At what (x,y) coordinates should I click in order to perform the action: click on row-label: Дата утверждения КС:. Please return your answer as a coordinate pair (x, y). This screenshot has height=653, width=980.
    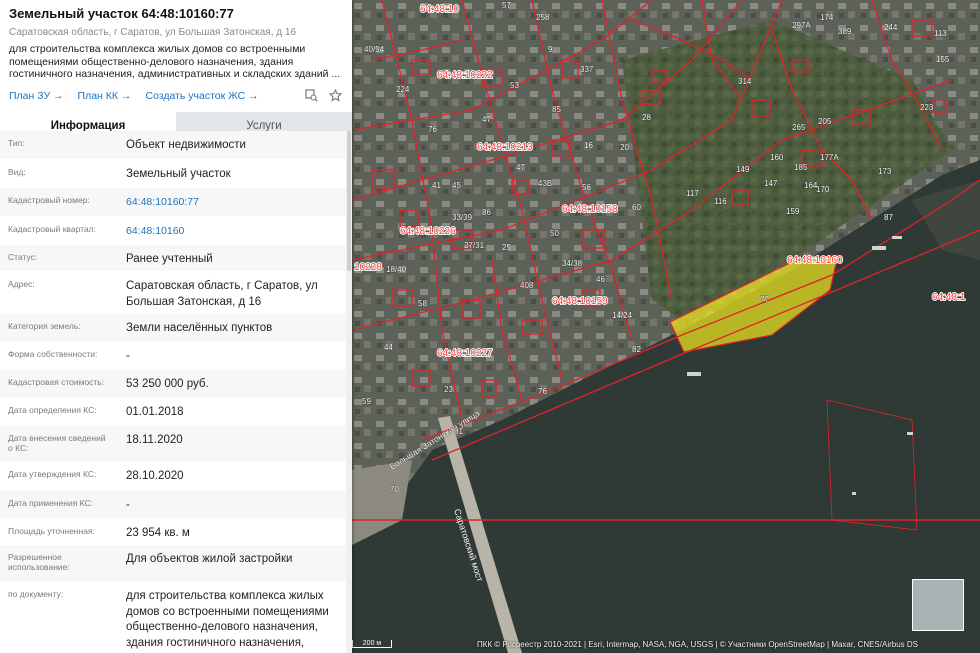
    Looking at the image, I should click on (52, 474).